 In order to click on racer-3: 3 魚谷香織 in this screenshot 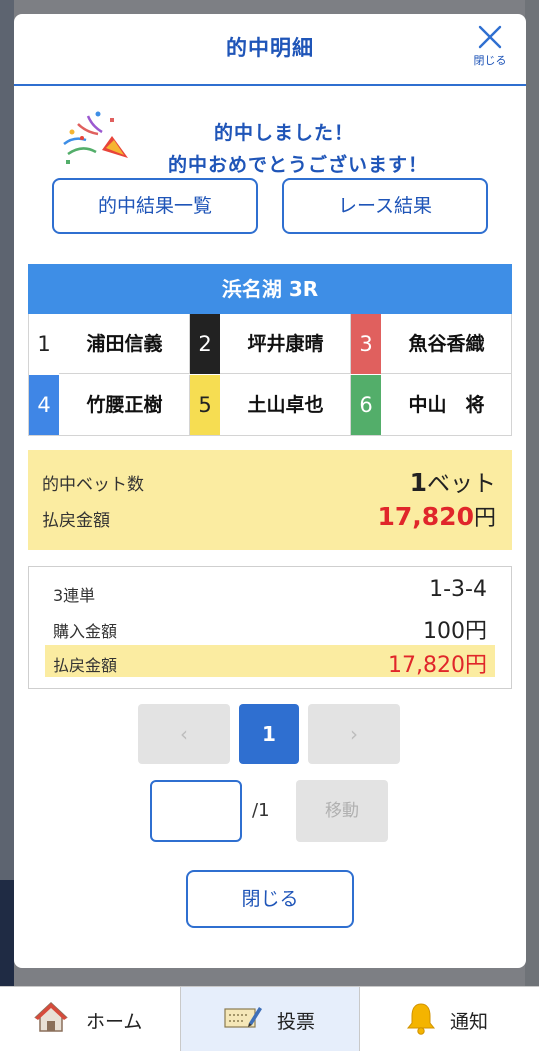, I will do `click(431, 344)`.